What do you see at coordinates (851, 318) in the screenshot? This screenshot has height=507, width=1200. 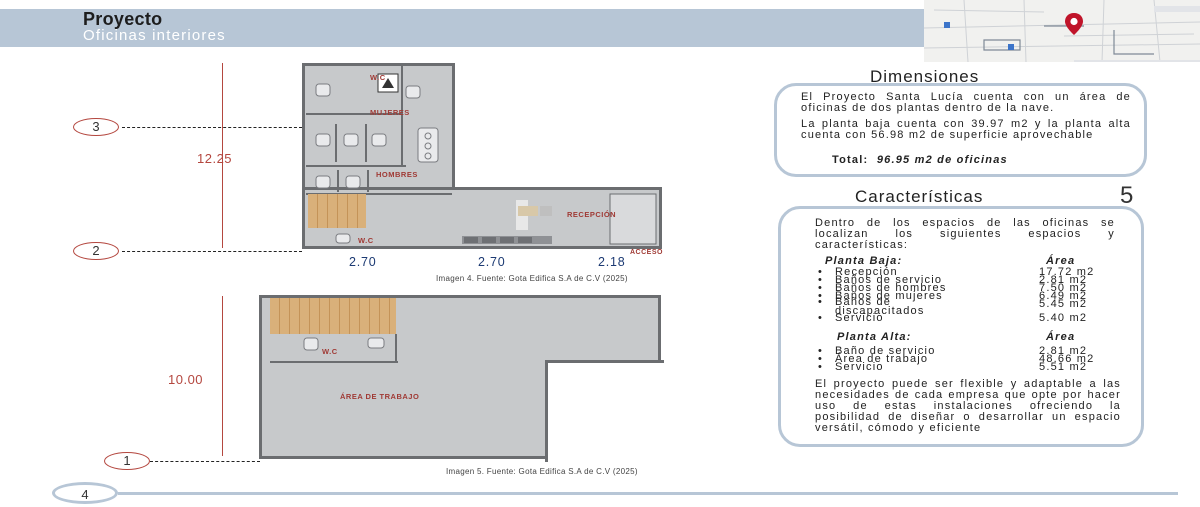 I see `pb-item-name: Servicio` at bounding box center [851, 318].